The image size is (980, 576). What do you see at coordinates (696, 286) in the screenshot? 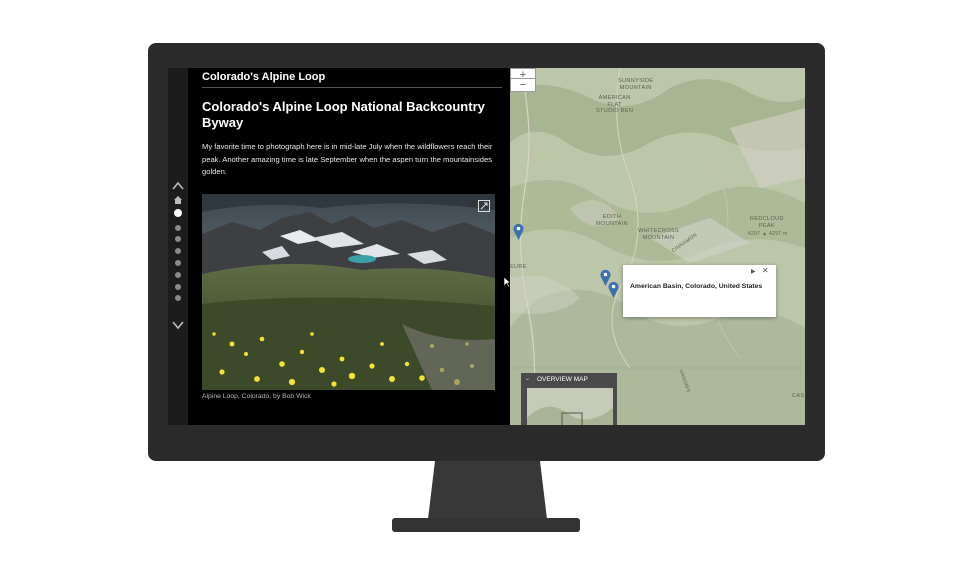
I see `popup-location: American Basin, Colorado, United States` at bounding box center [696, 286].